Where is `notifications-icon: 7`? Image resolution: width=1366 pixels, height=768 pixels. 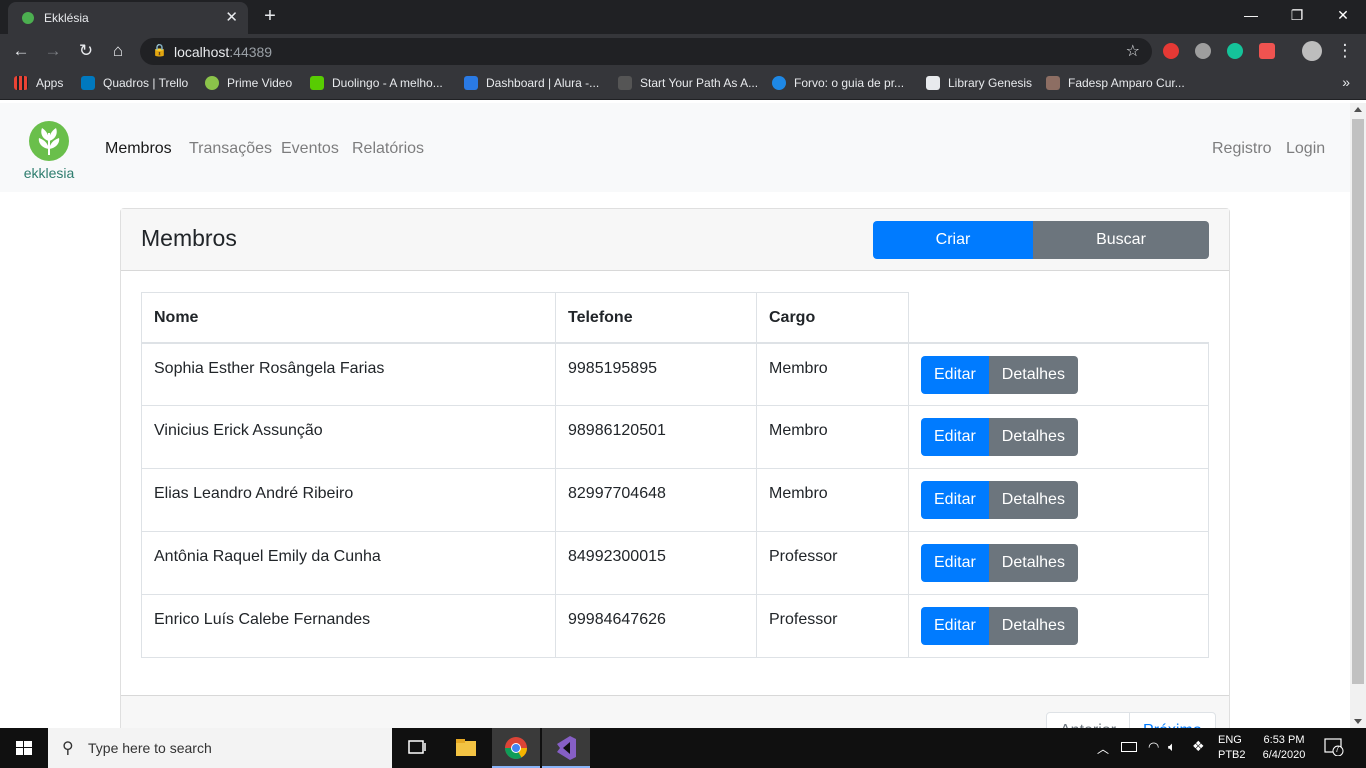 notifications-icon: 7 is located at coordinates (1334, 747).